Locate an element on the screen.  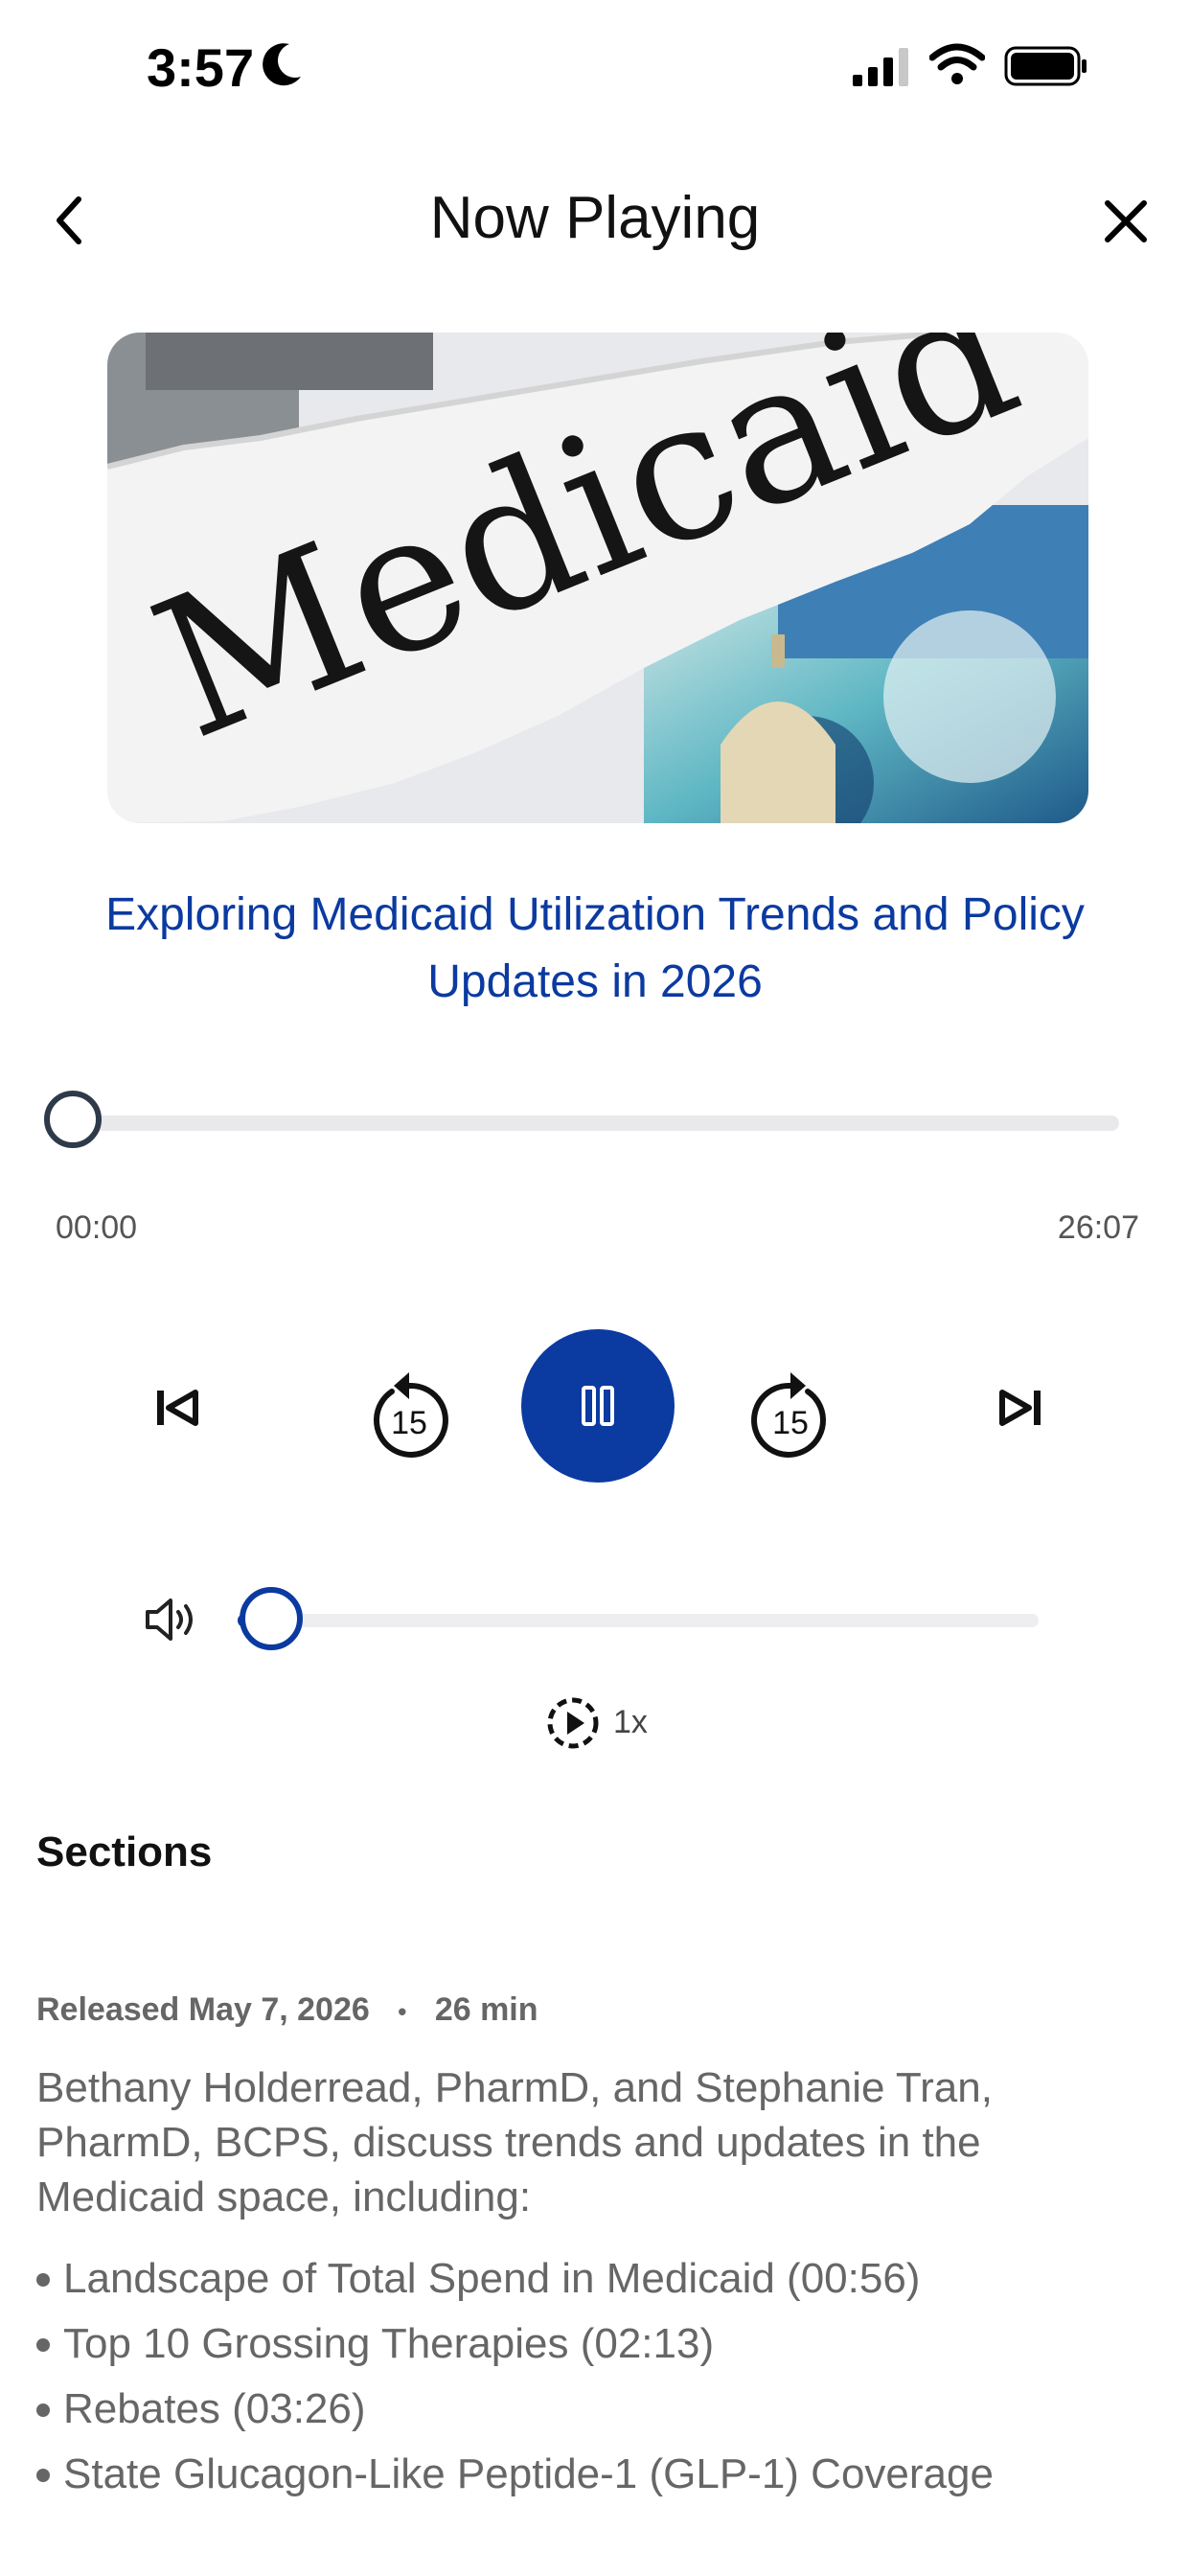
previous-button is located at coordinates (178, 1407).